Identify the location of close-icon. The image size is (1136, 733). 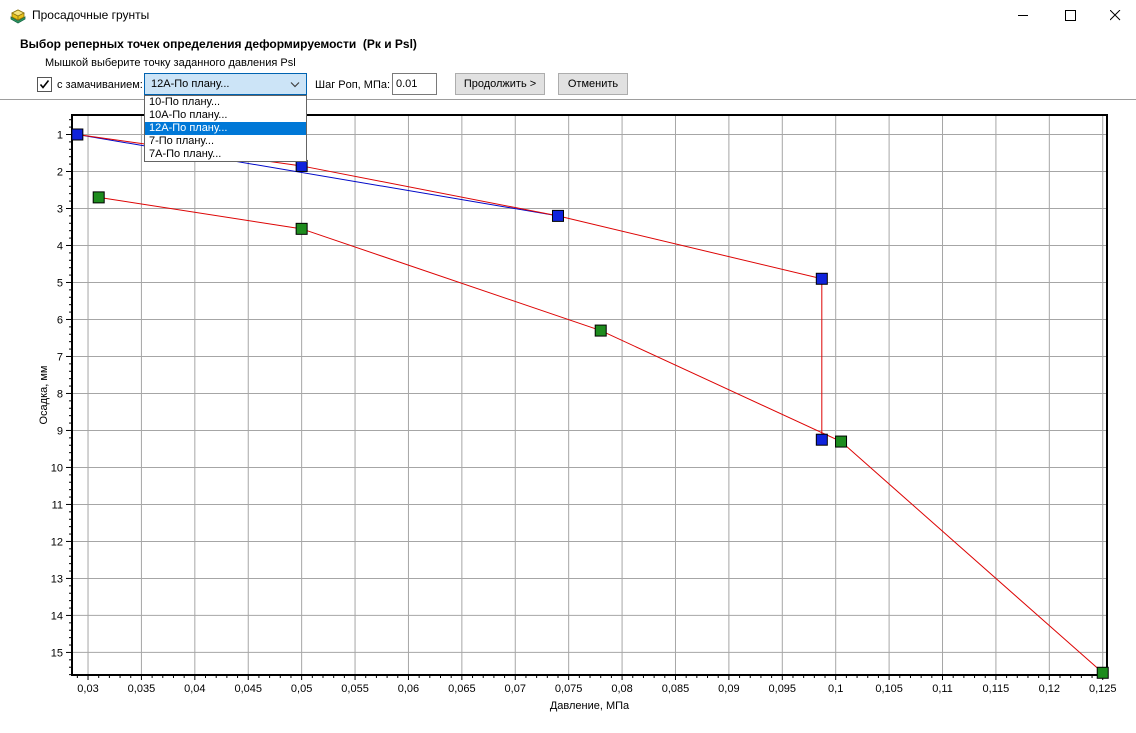
(1114, 14).